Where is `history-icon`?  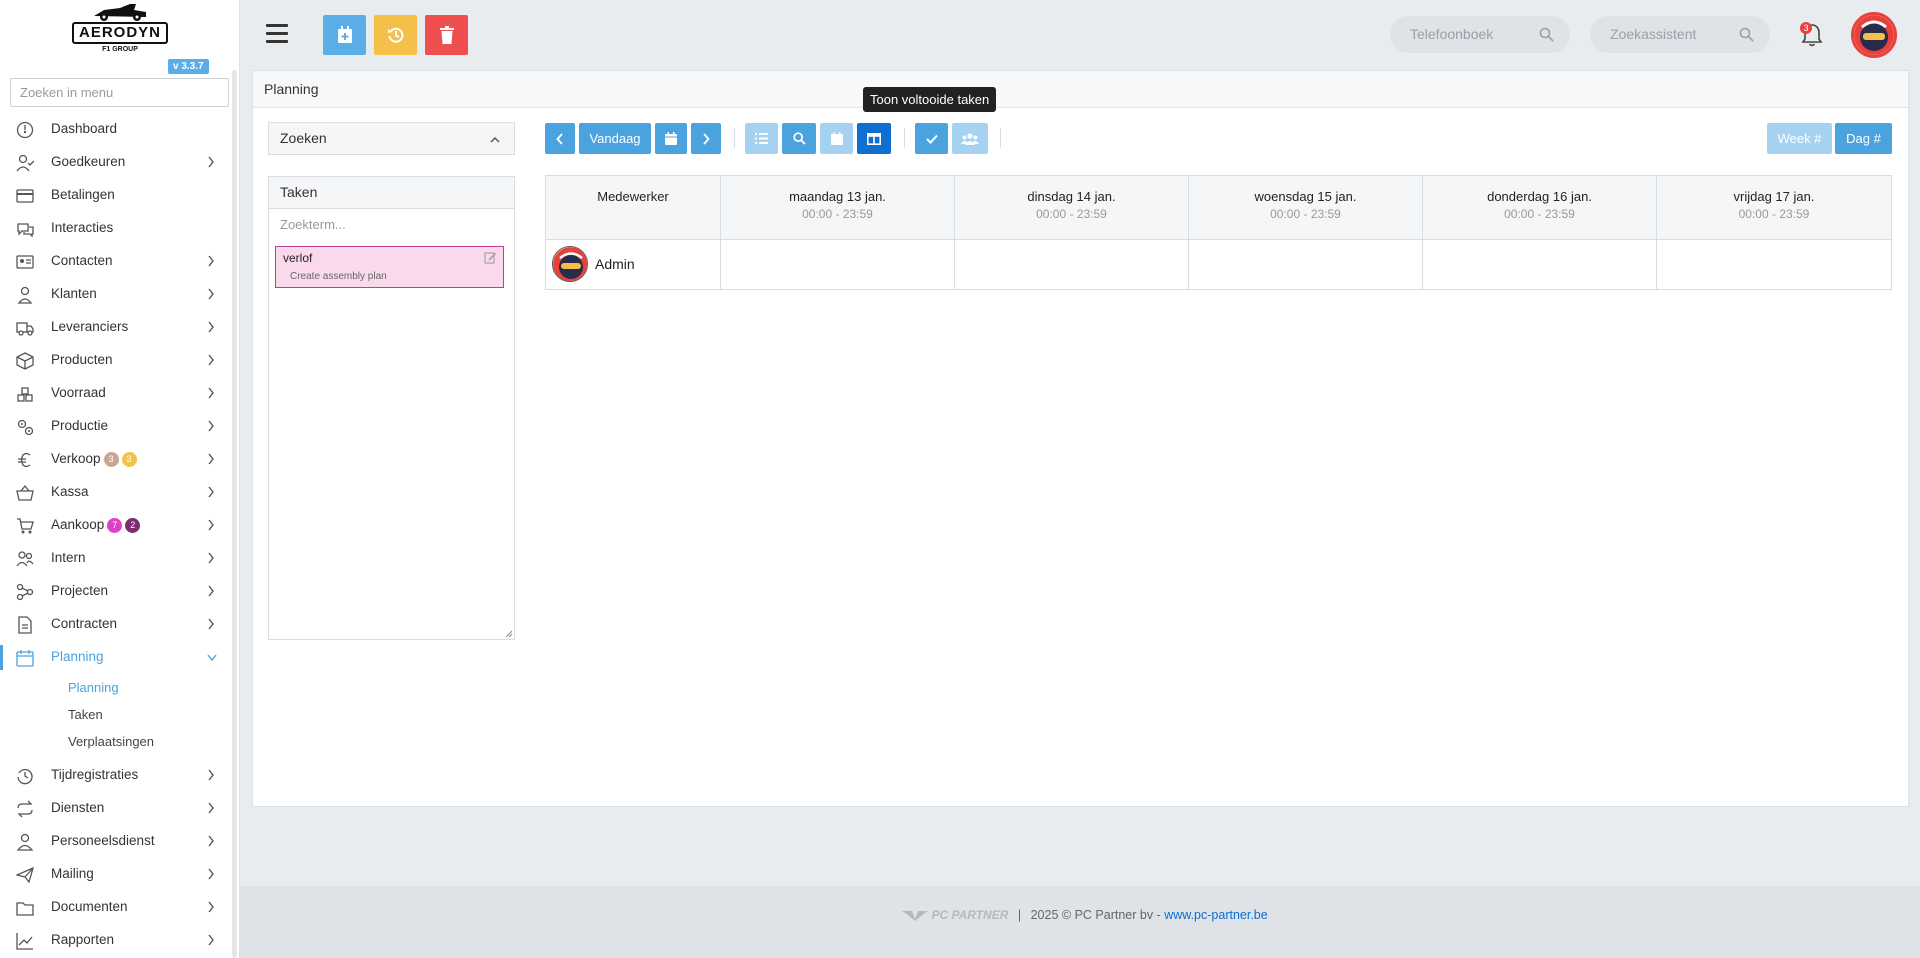
history-icon is located at coordinates (395, 35).